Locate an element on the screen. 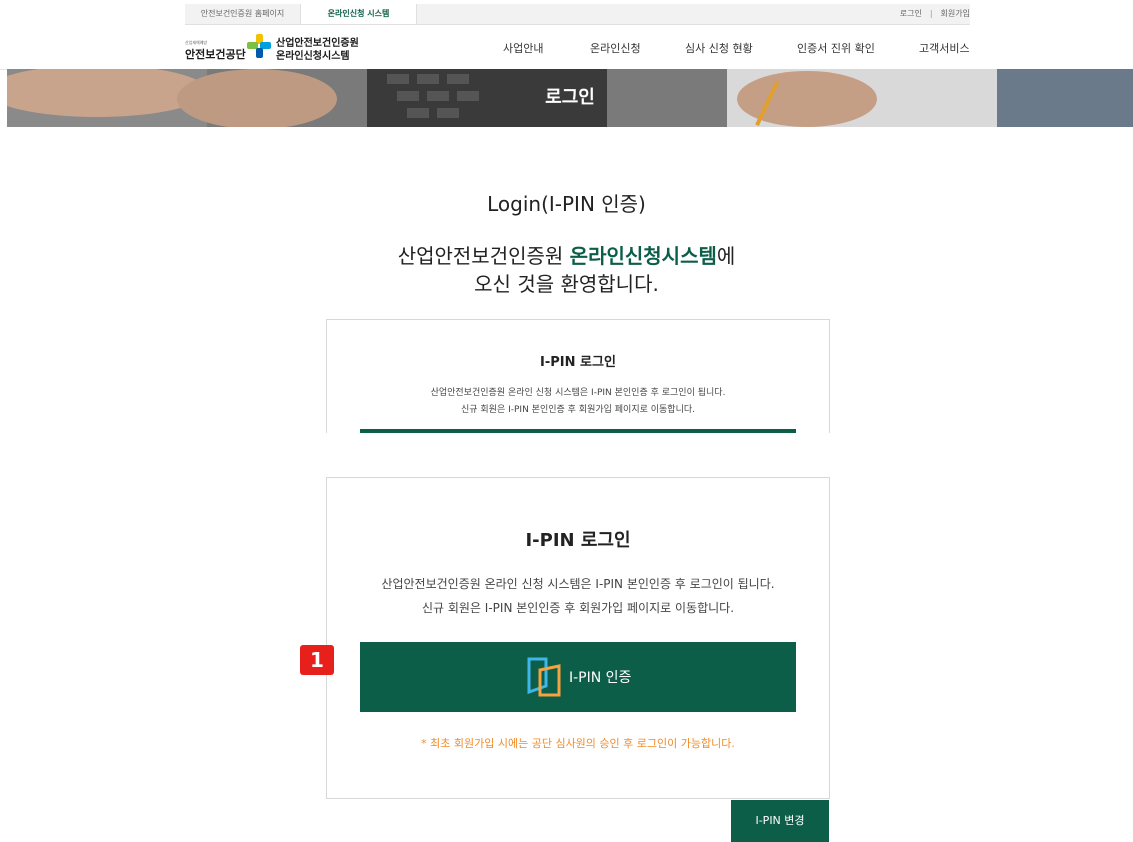  welcome-highlight: 온라인신청시스템 is located at coordinates (643, 256).